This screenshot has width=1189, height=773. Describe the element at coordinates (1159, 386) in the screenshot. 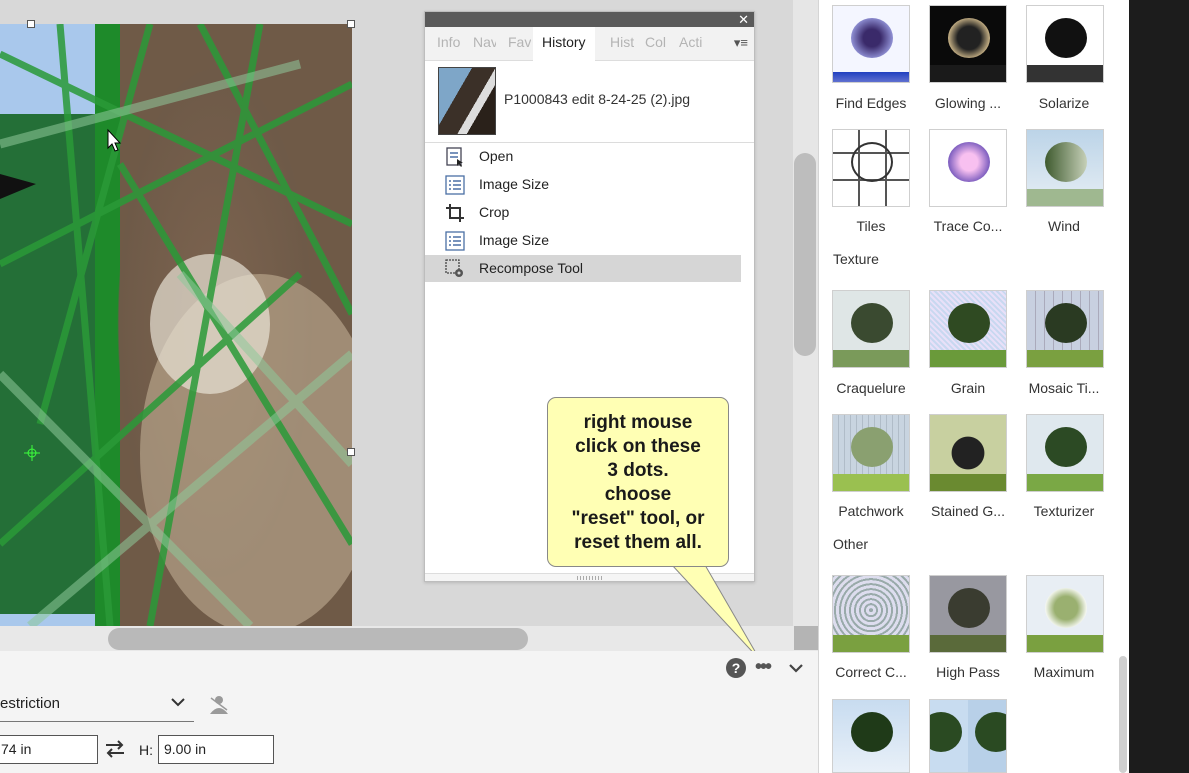

I see `window-background` at that location.